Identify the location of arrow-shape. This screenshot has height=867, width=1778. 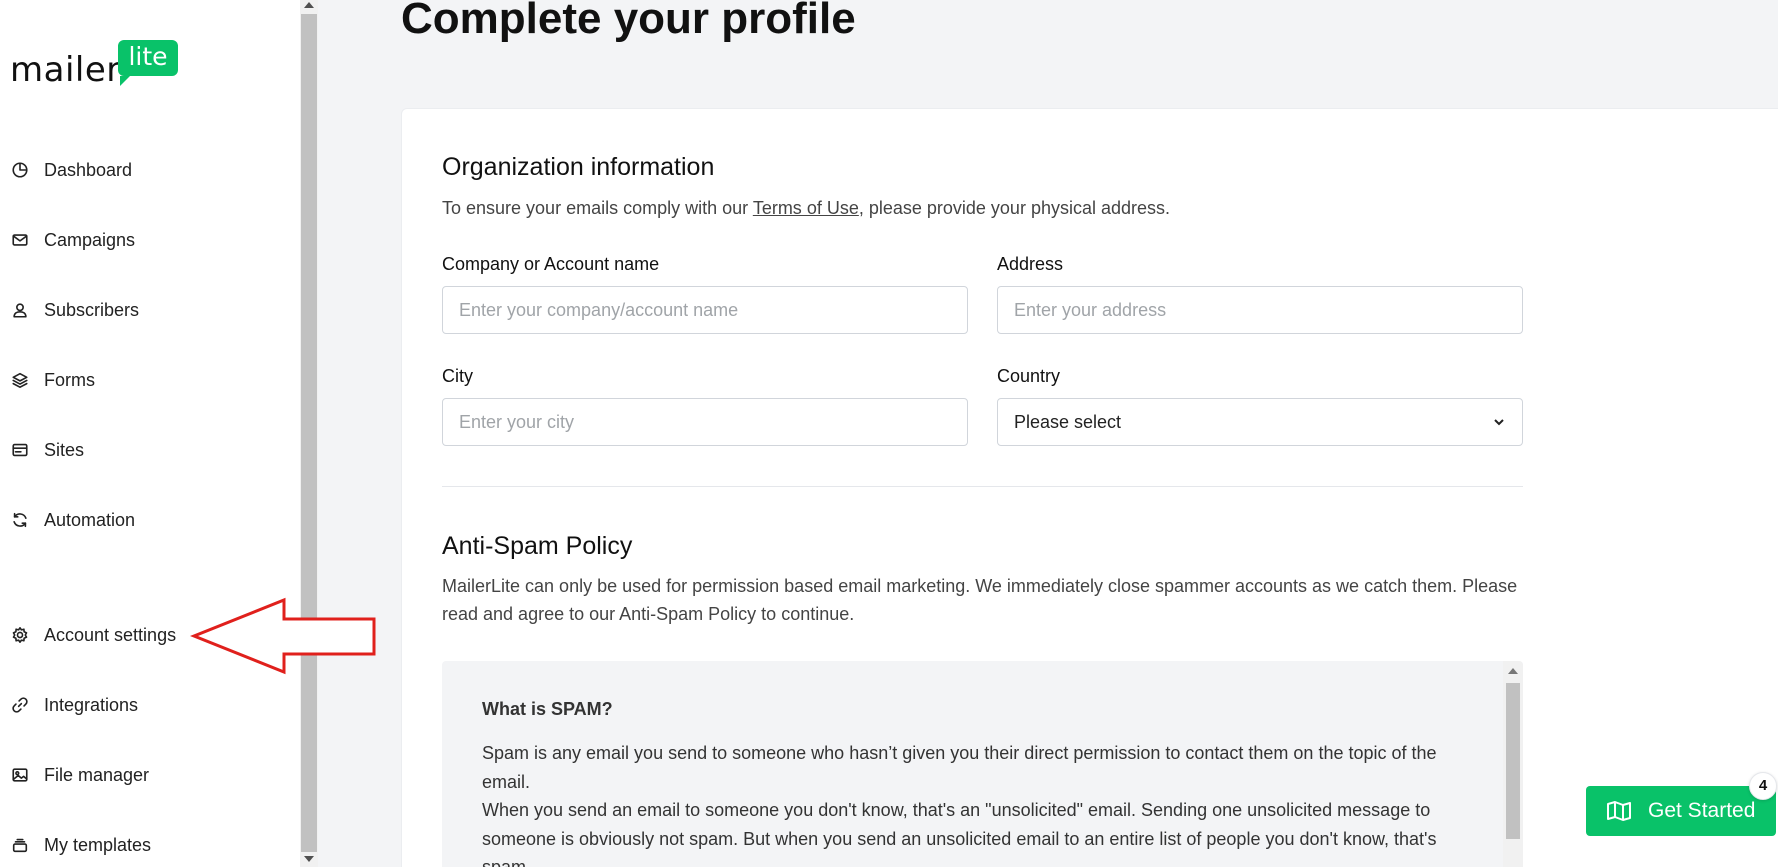
(283, 636).